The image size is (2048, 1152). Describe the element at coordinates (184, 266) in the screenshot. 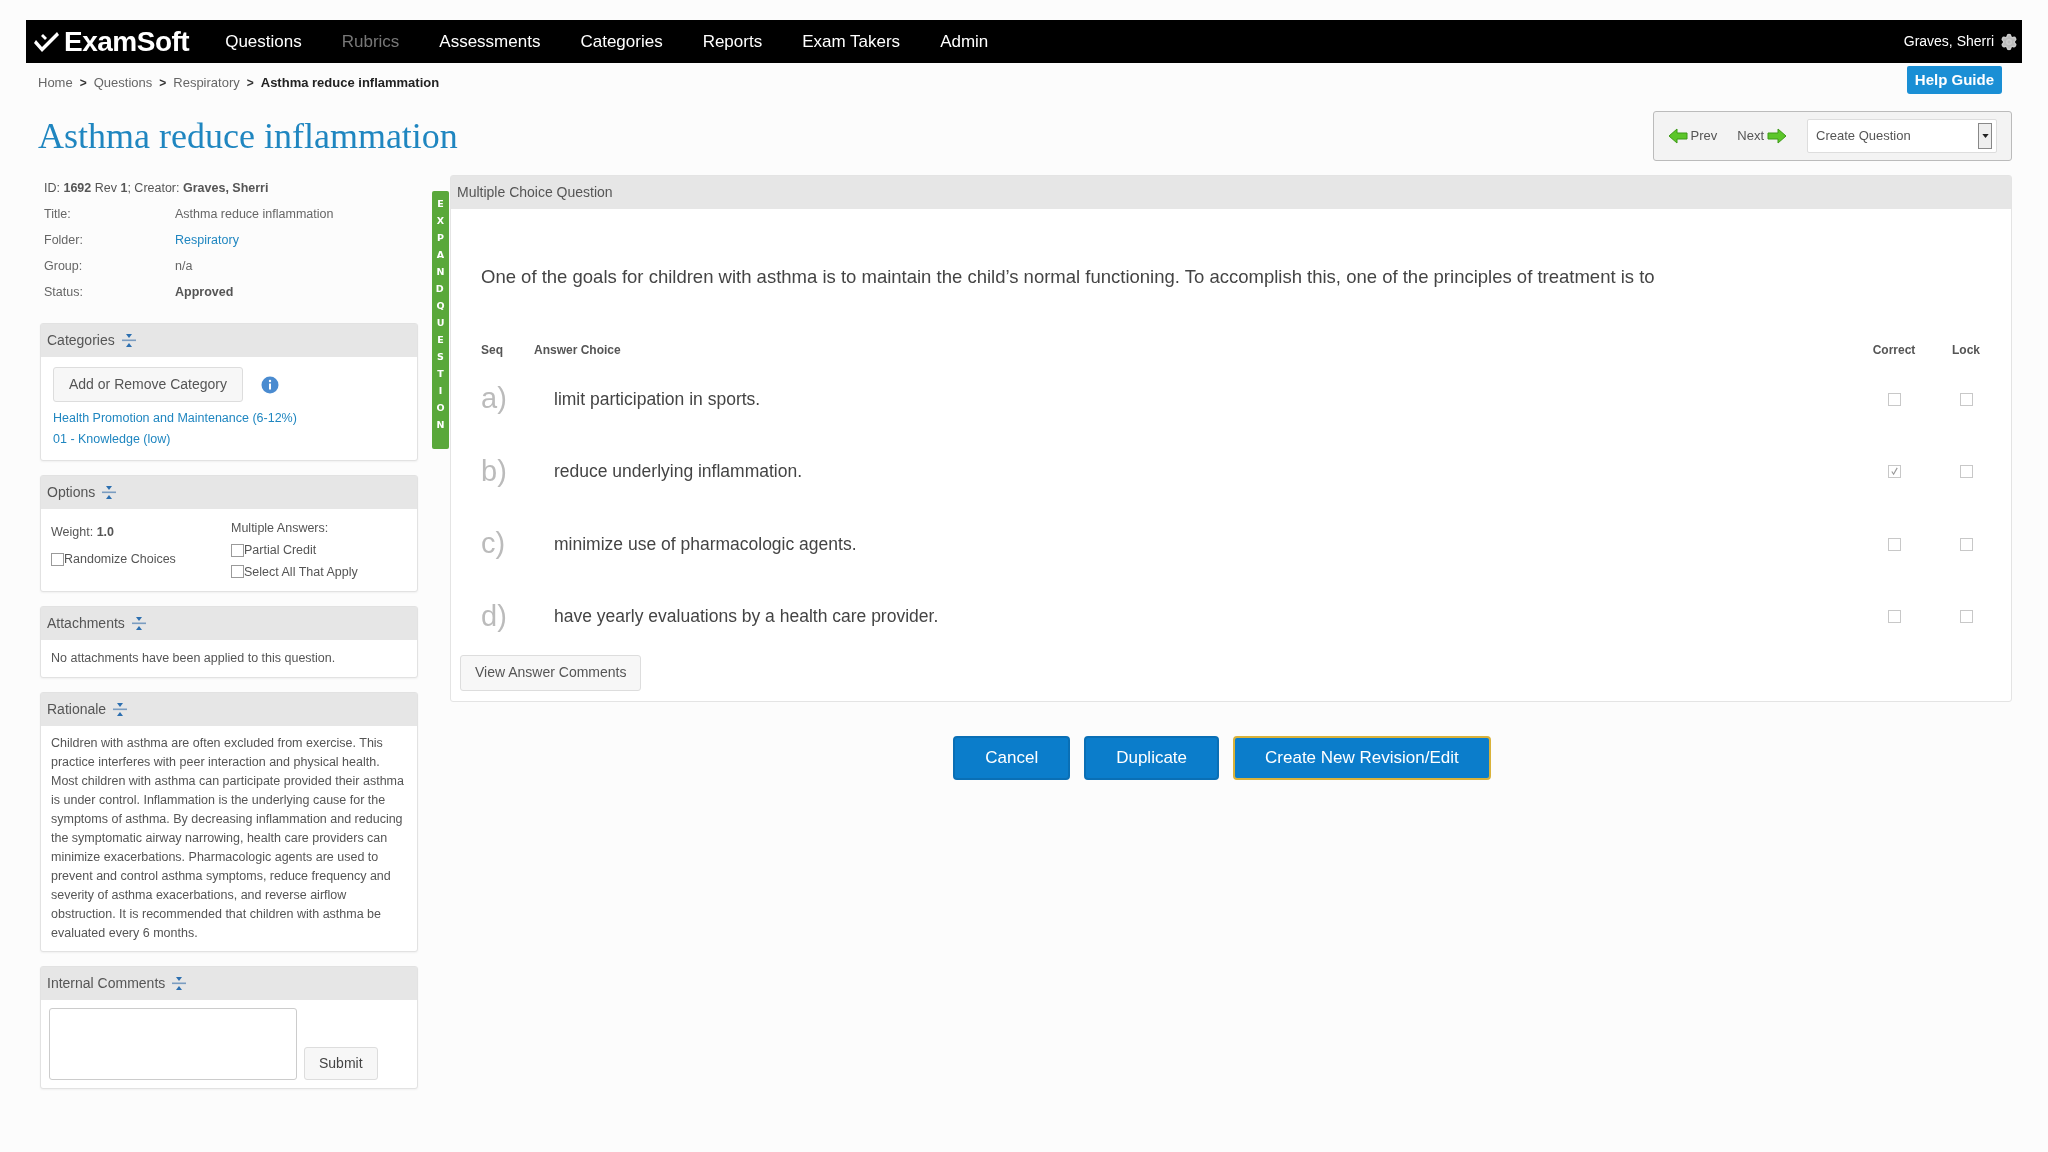

I see `field-value: n/a` at that location.